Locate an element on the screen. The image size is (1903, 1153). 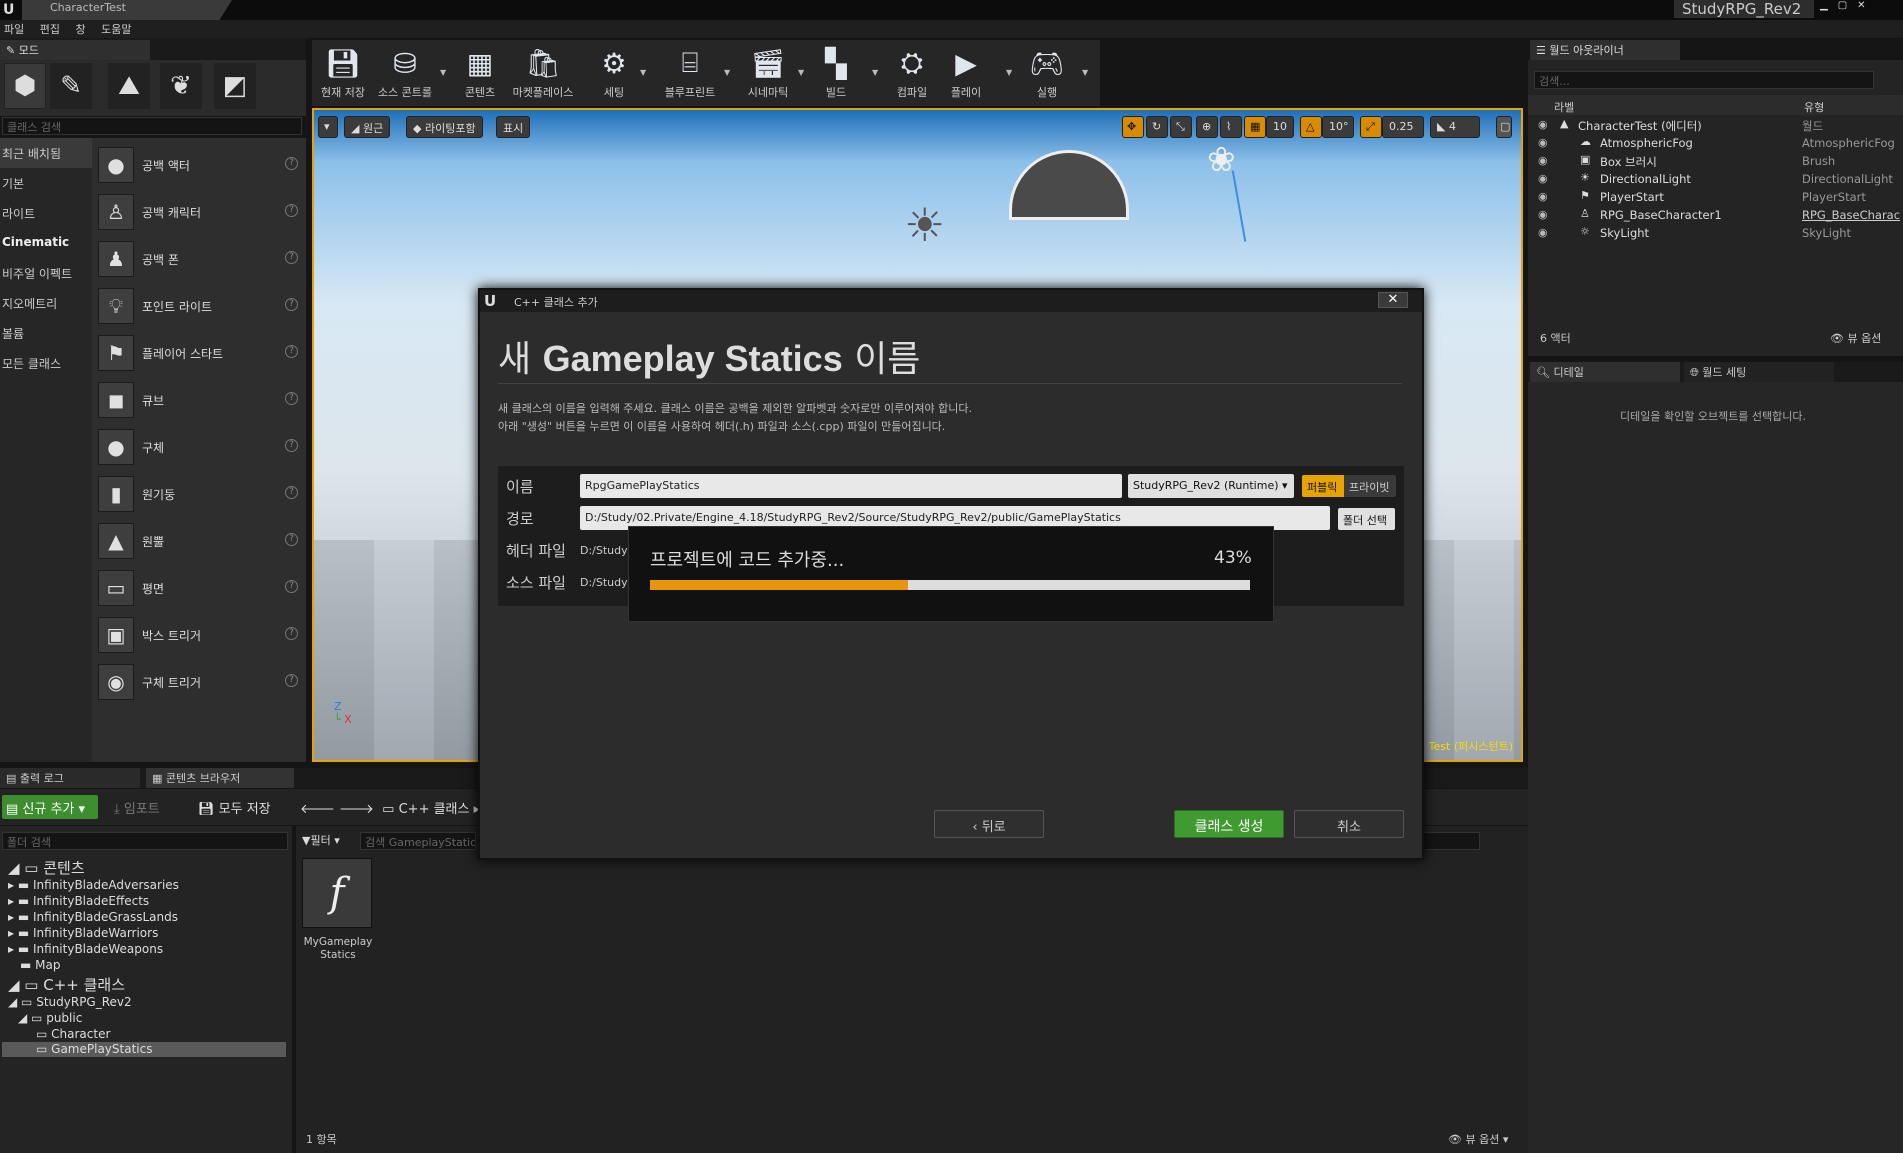
window-controls: ▁▢✕ is located at coordinates (1861, 5).